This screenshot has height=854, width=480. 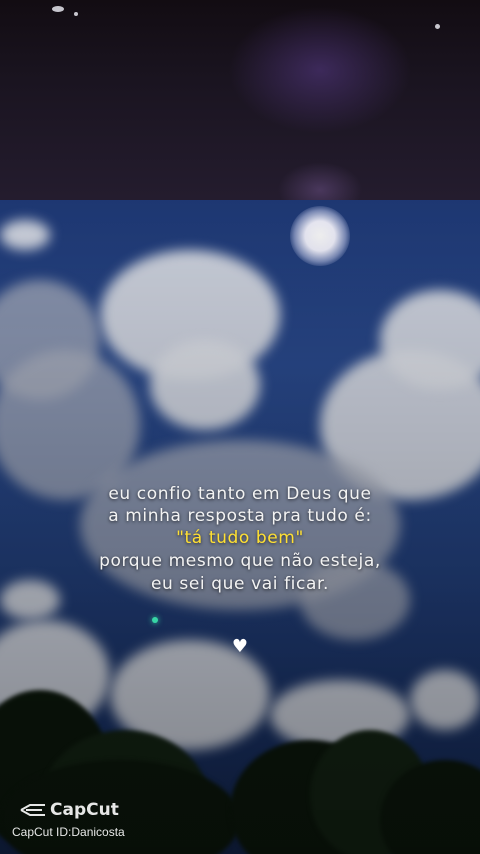 What do you see at coordinates (84, 810) in the screenshot?
I see `capcut-brand-text: CapCut` at bounding box center [84, 810].